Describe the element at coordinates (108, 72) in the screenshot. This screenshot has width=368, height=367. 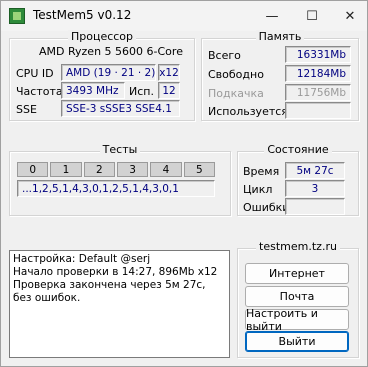
I see `cpu-id-field: AMD (19 · 21 · 2)` at that location.